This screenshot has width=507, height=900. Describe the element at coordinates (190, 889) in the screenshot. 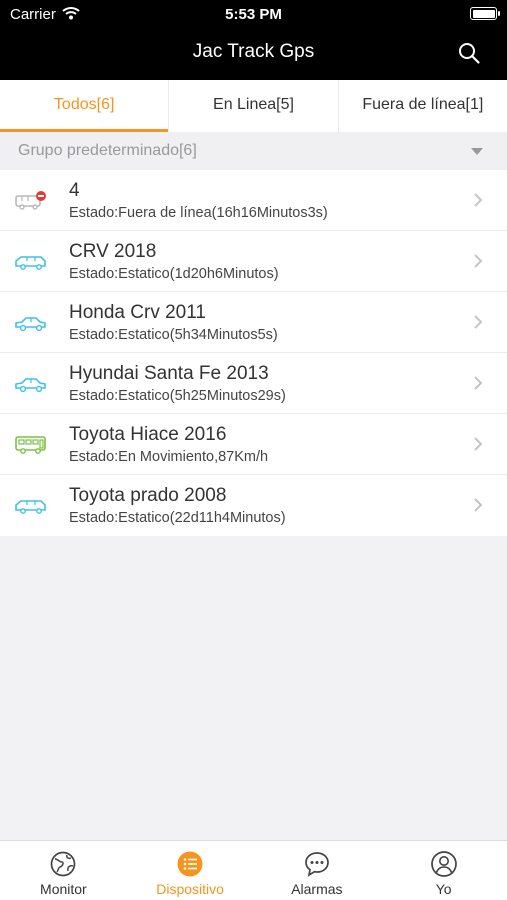

I see `tab-label: Dispositivo` at that location.